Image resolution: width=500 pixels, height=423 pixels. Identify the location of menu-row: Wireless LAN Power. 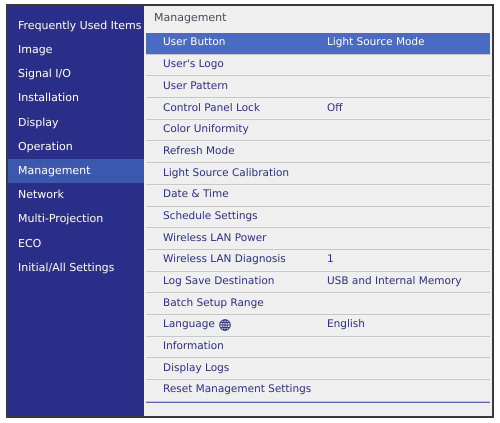
(318, 239).